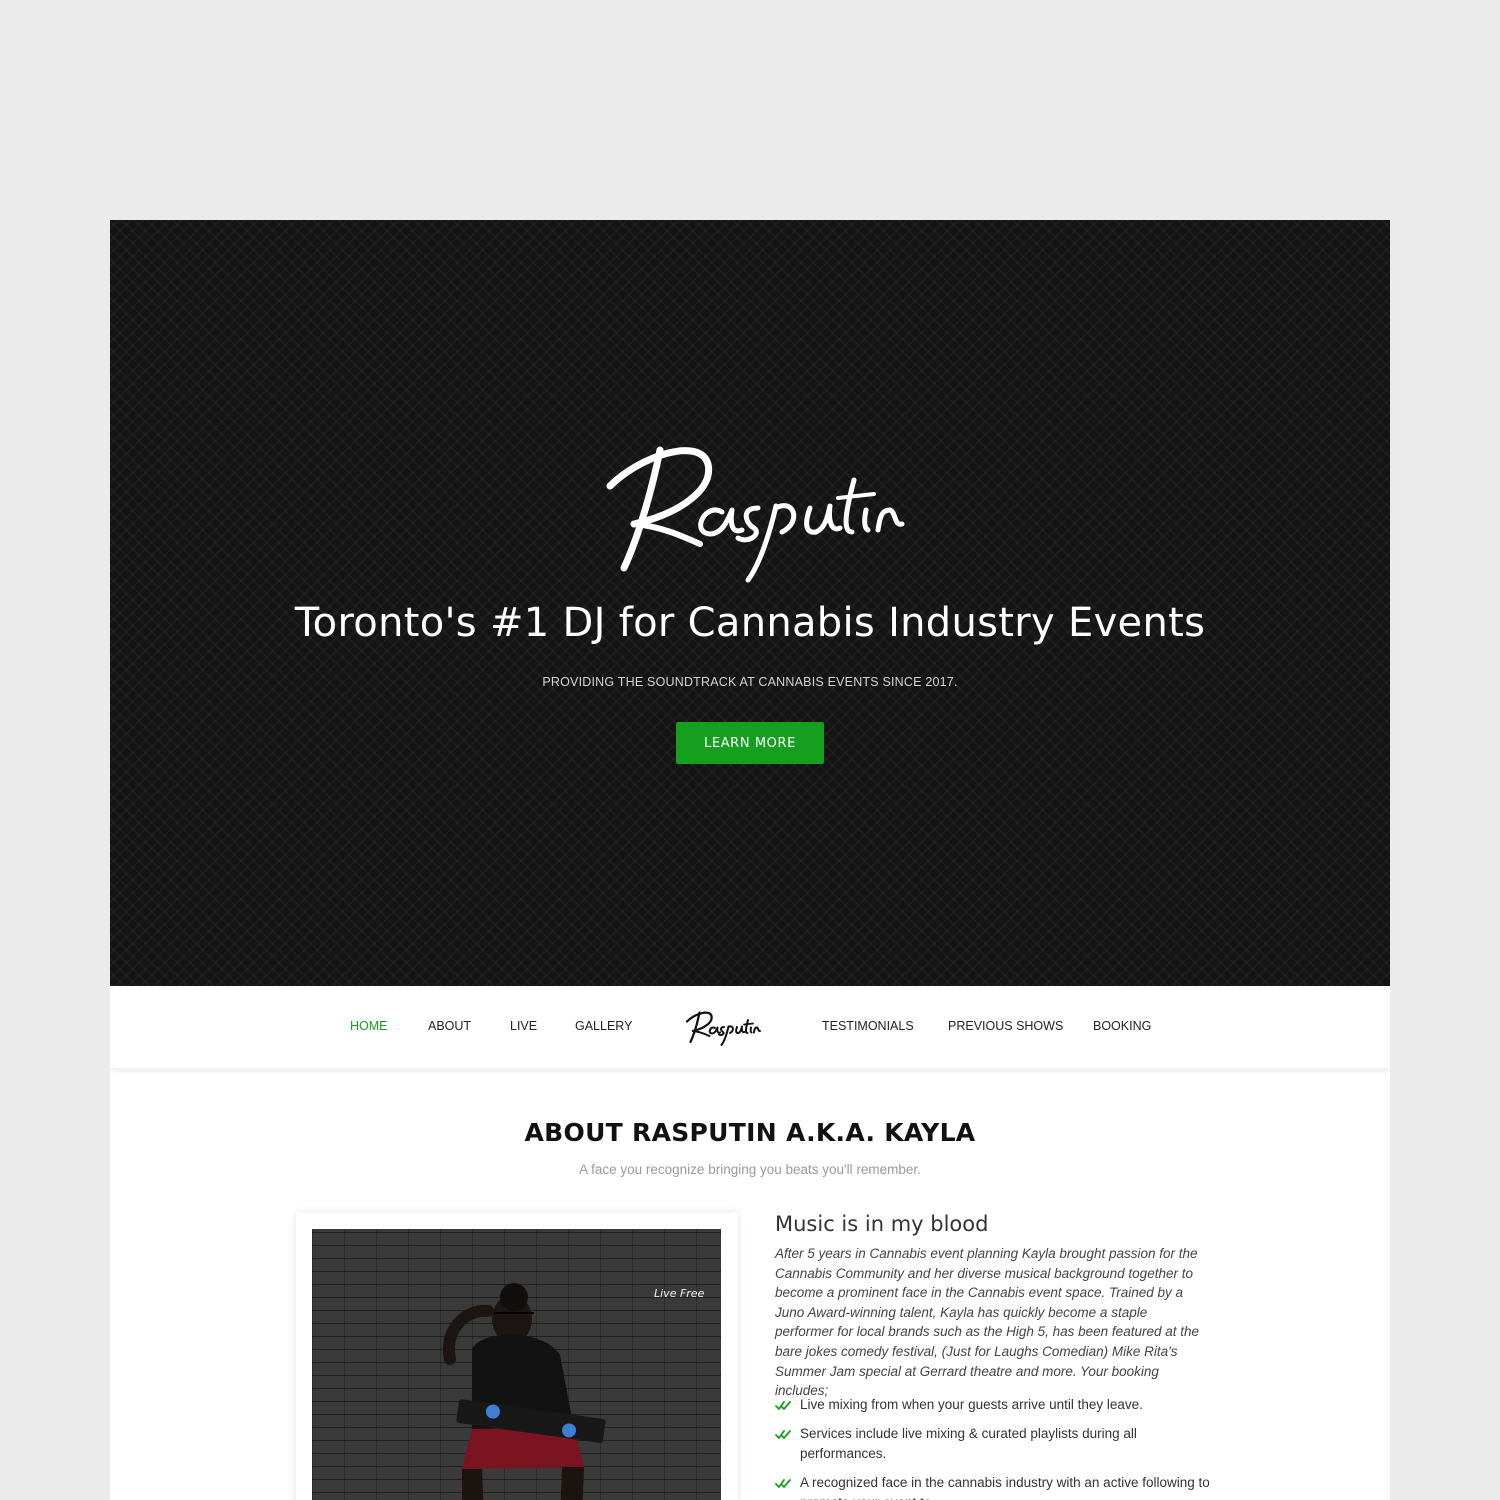 The image size is (1500, 1500). What do you see at coordinates (755, 514) in the screenshot?
I see `hero-logo` at bounding box center [755, 514].